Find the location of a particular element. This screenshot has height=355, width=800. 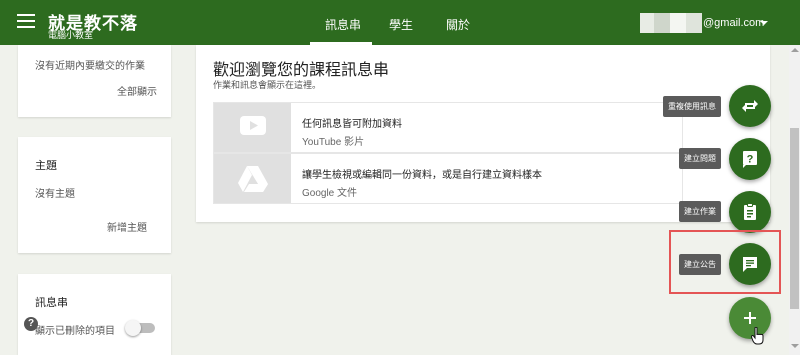

toggle-knob is located at coordinates (133, 328).